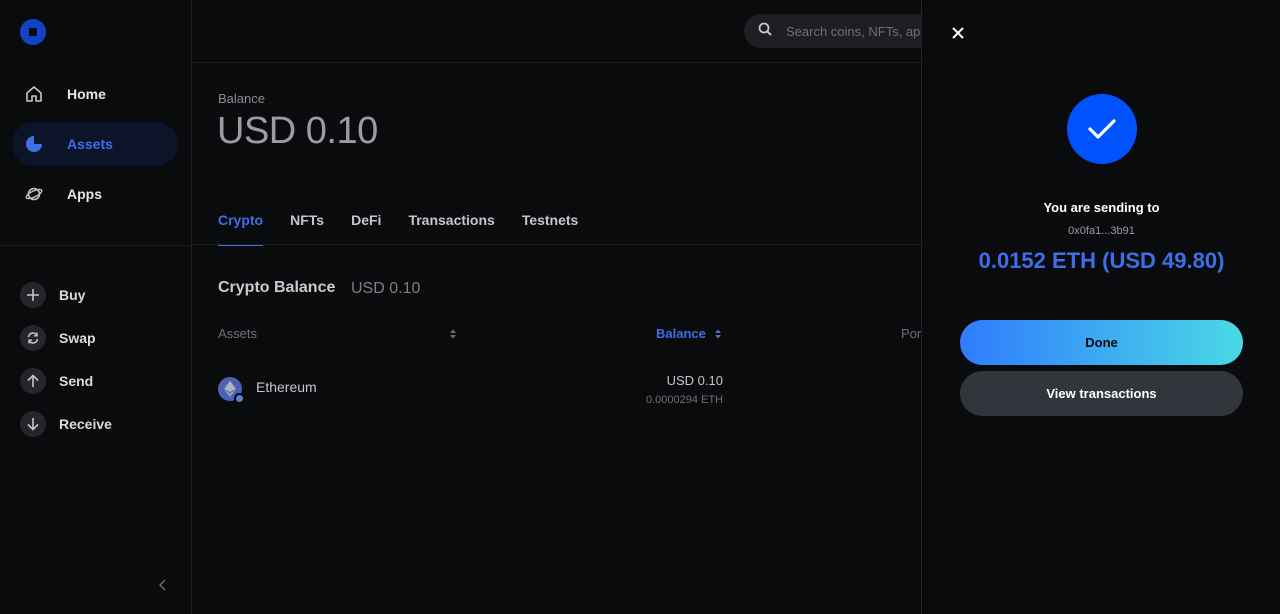 The width and height of the screenshot is (1280, 614). Describe the element at coordinates (34, 144) in the screenshot. I see `pie-chart-icon` at that location.